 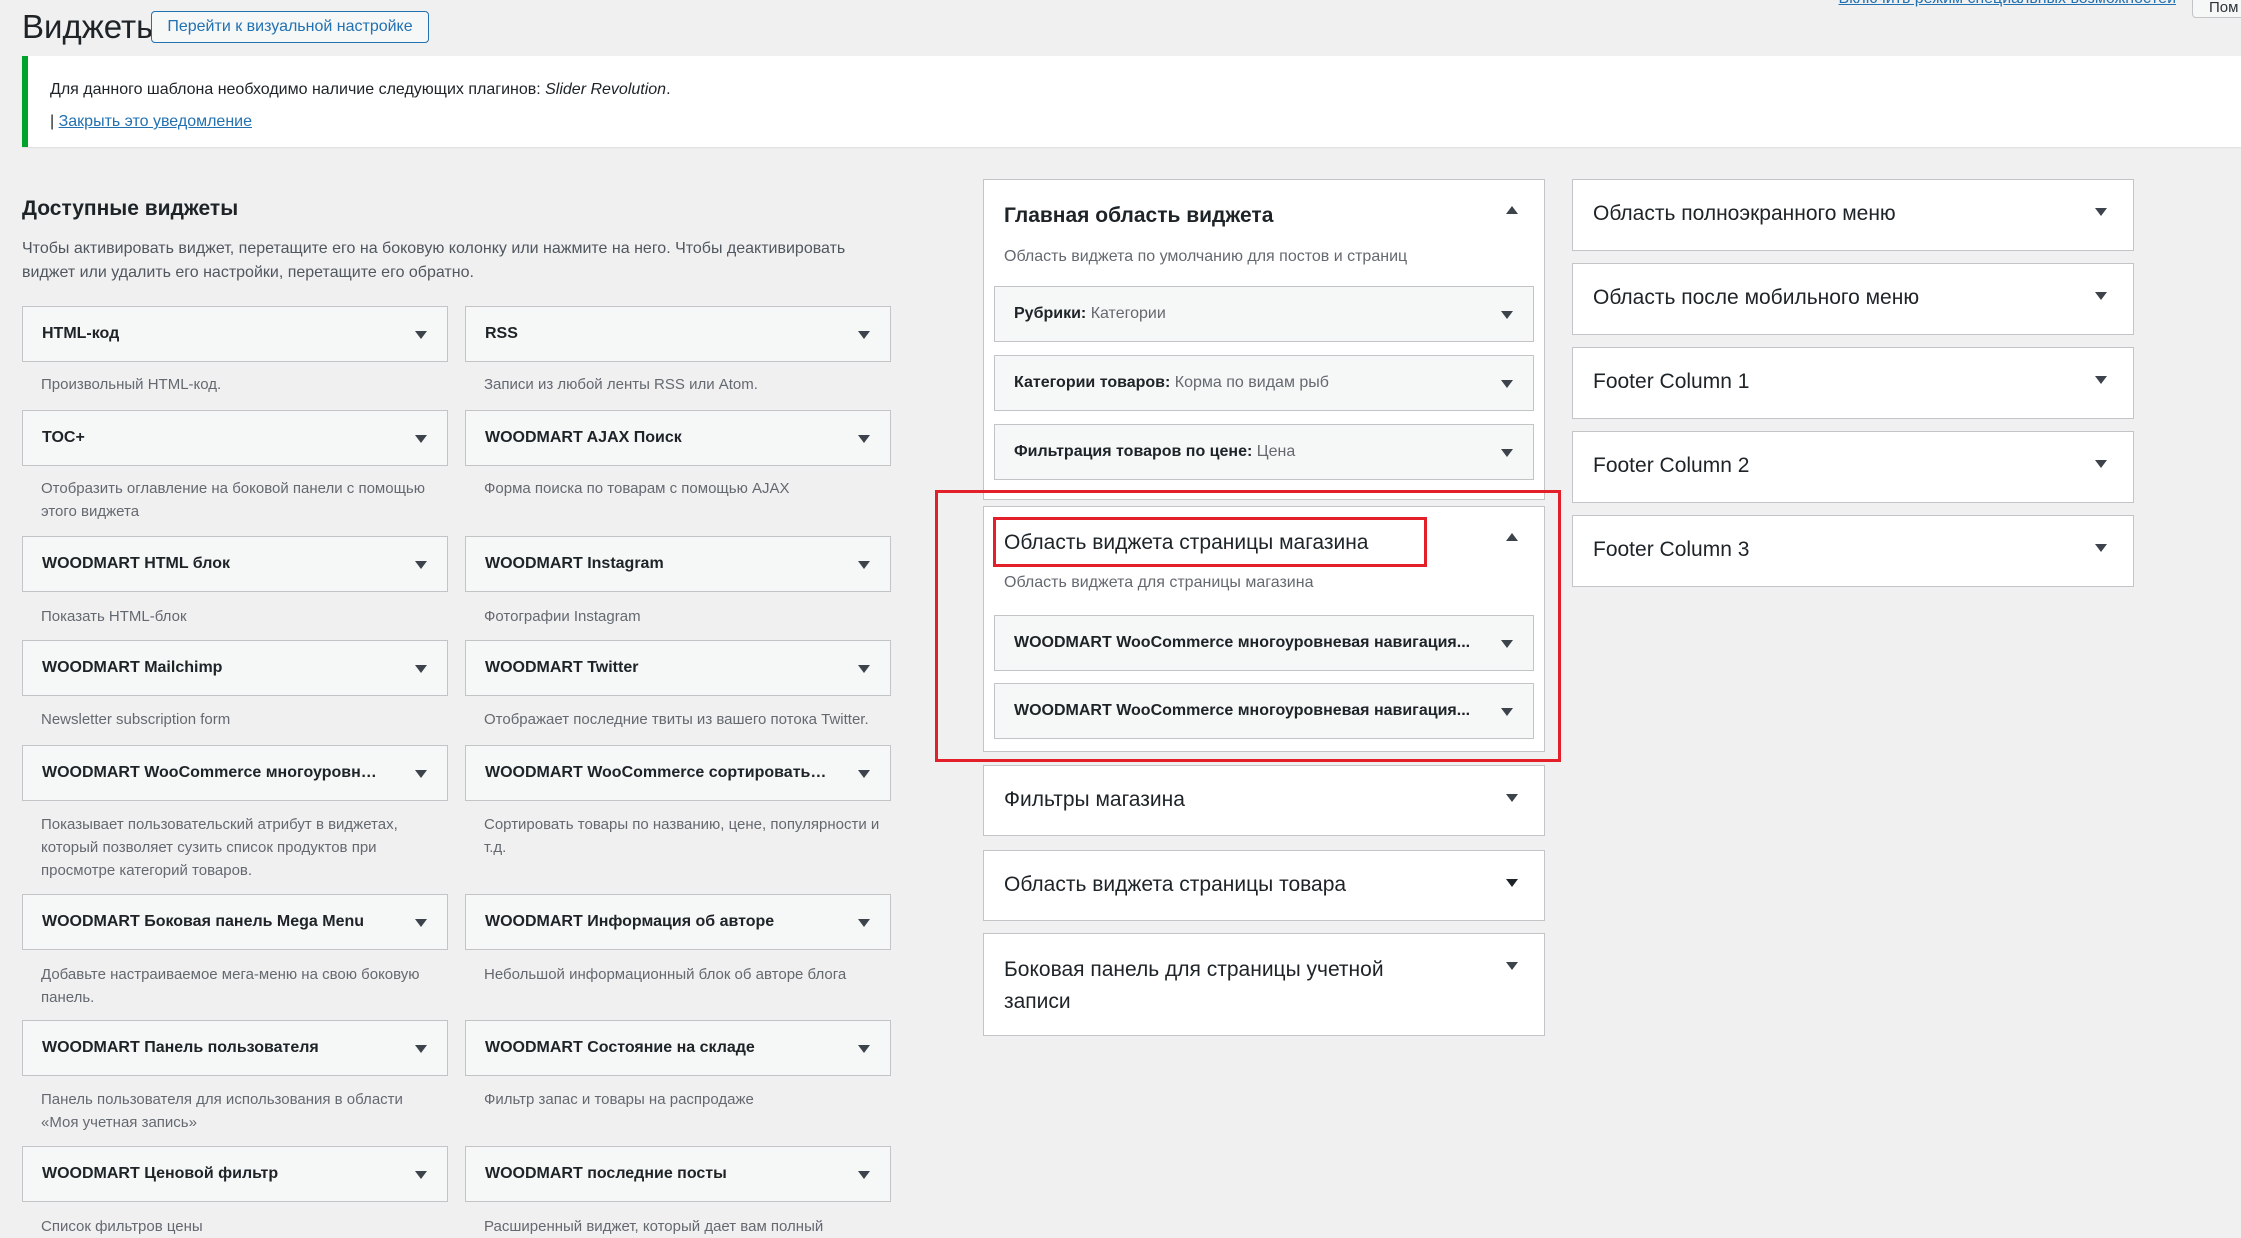 I want to click on sidebar-product-page: Область виджета страницы товара, so click(x=1264, y=885).